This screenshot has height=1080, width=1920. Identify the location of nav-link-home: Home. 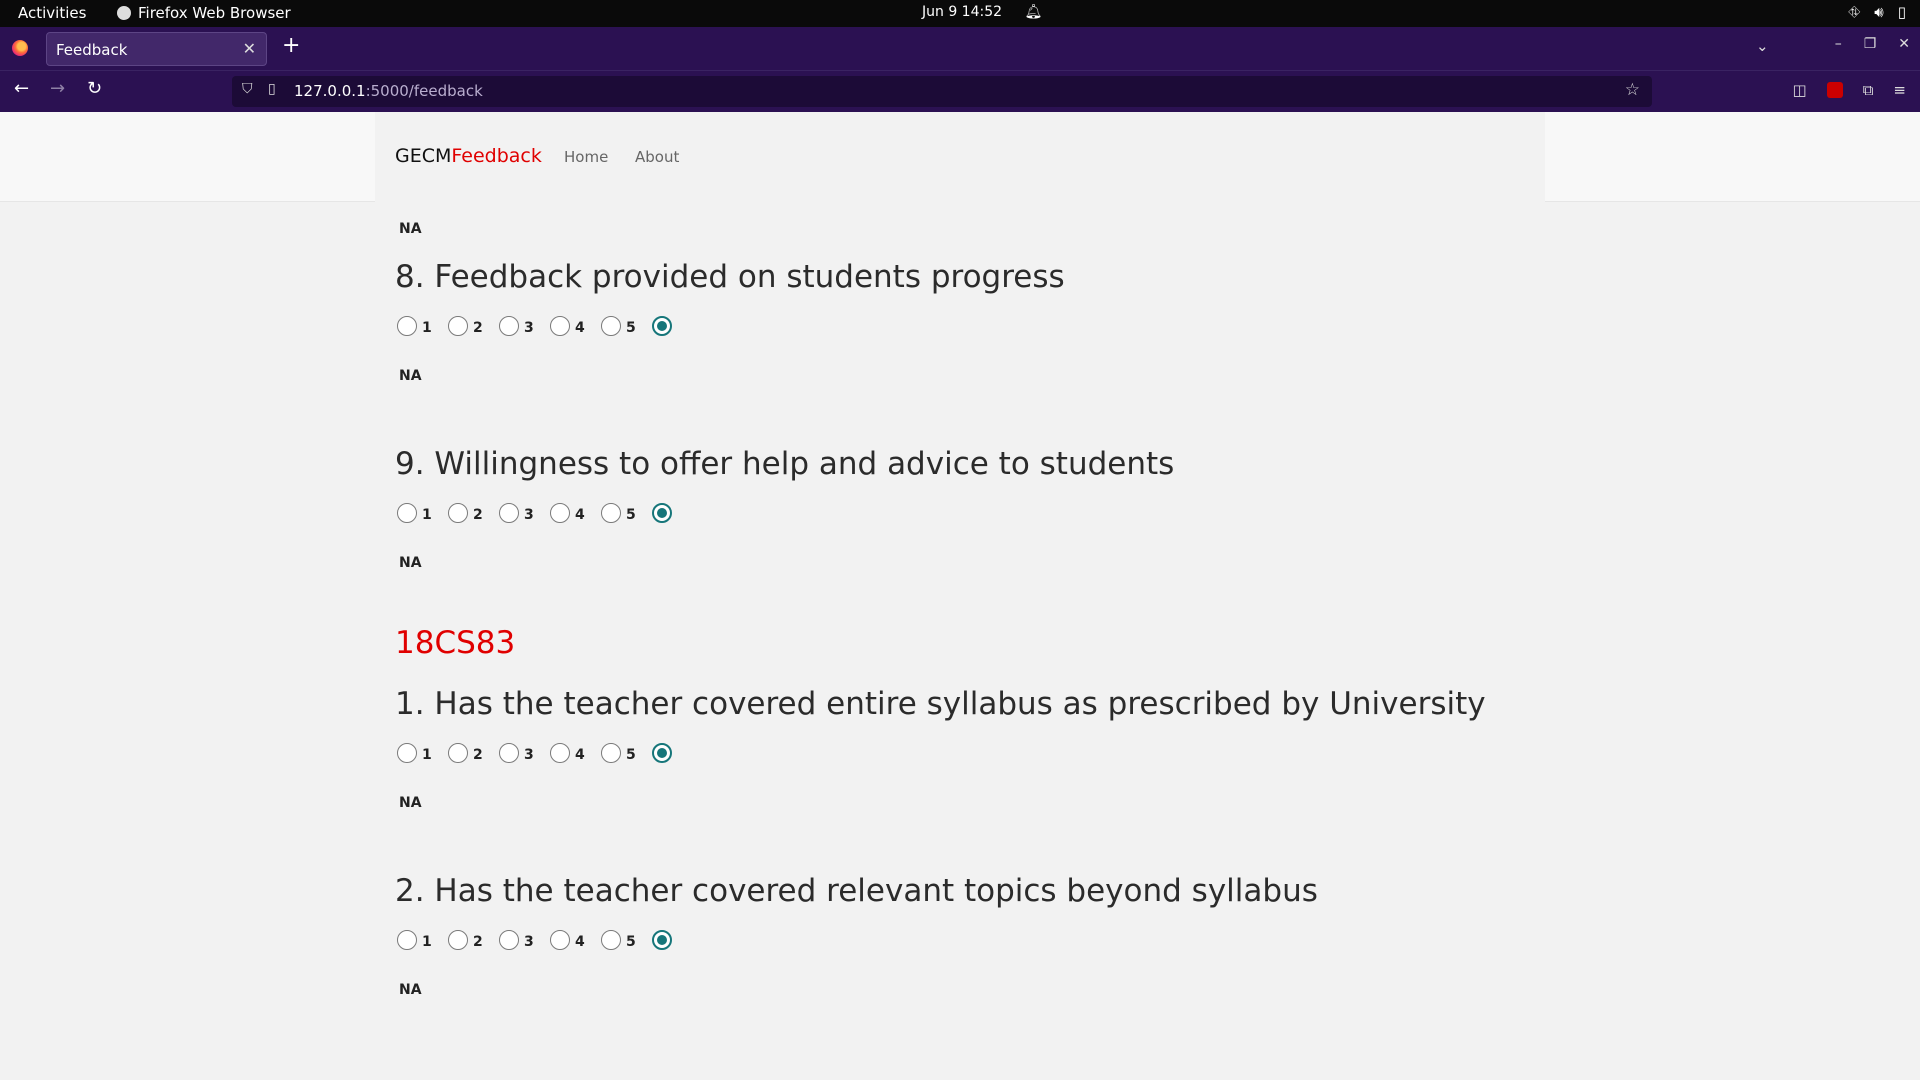
(586, 157).